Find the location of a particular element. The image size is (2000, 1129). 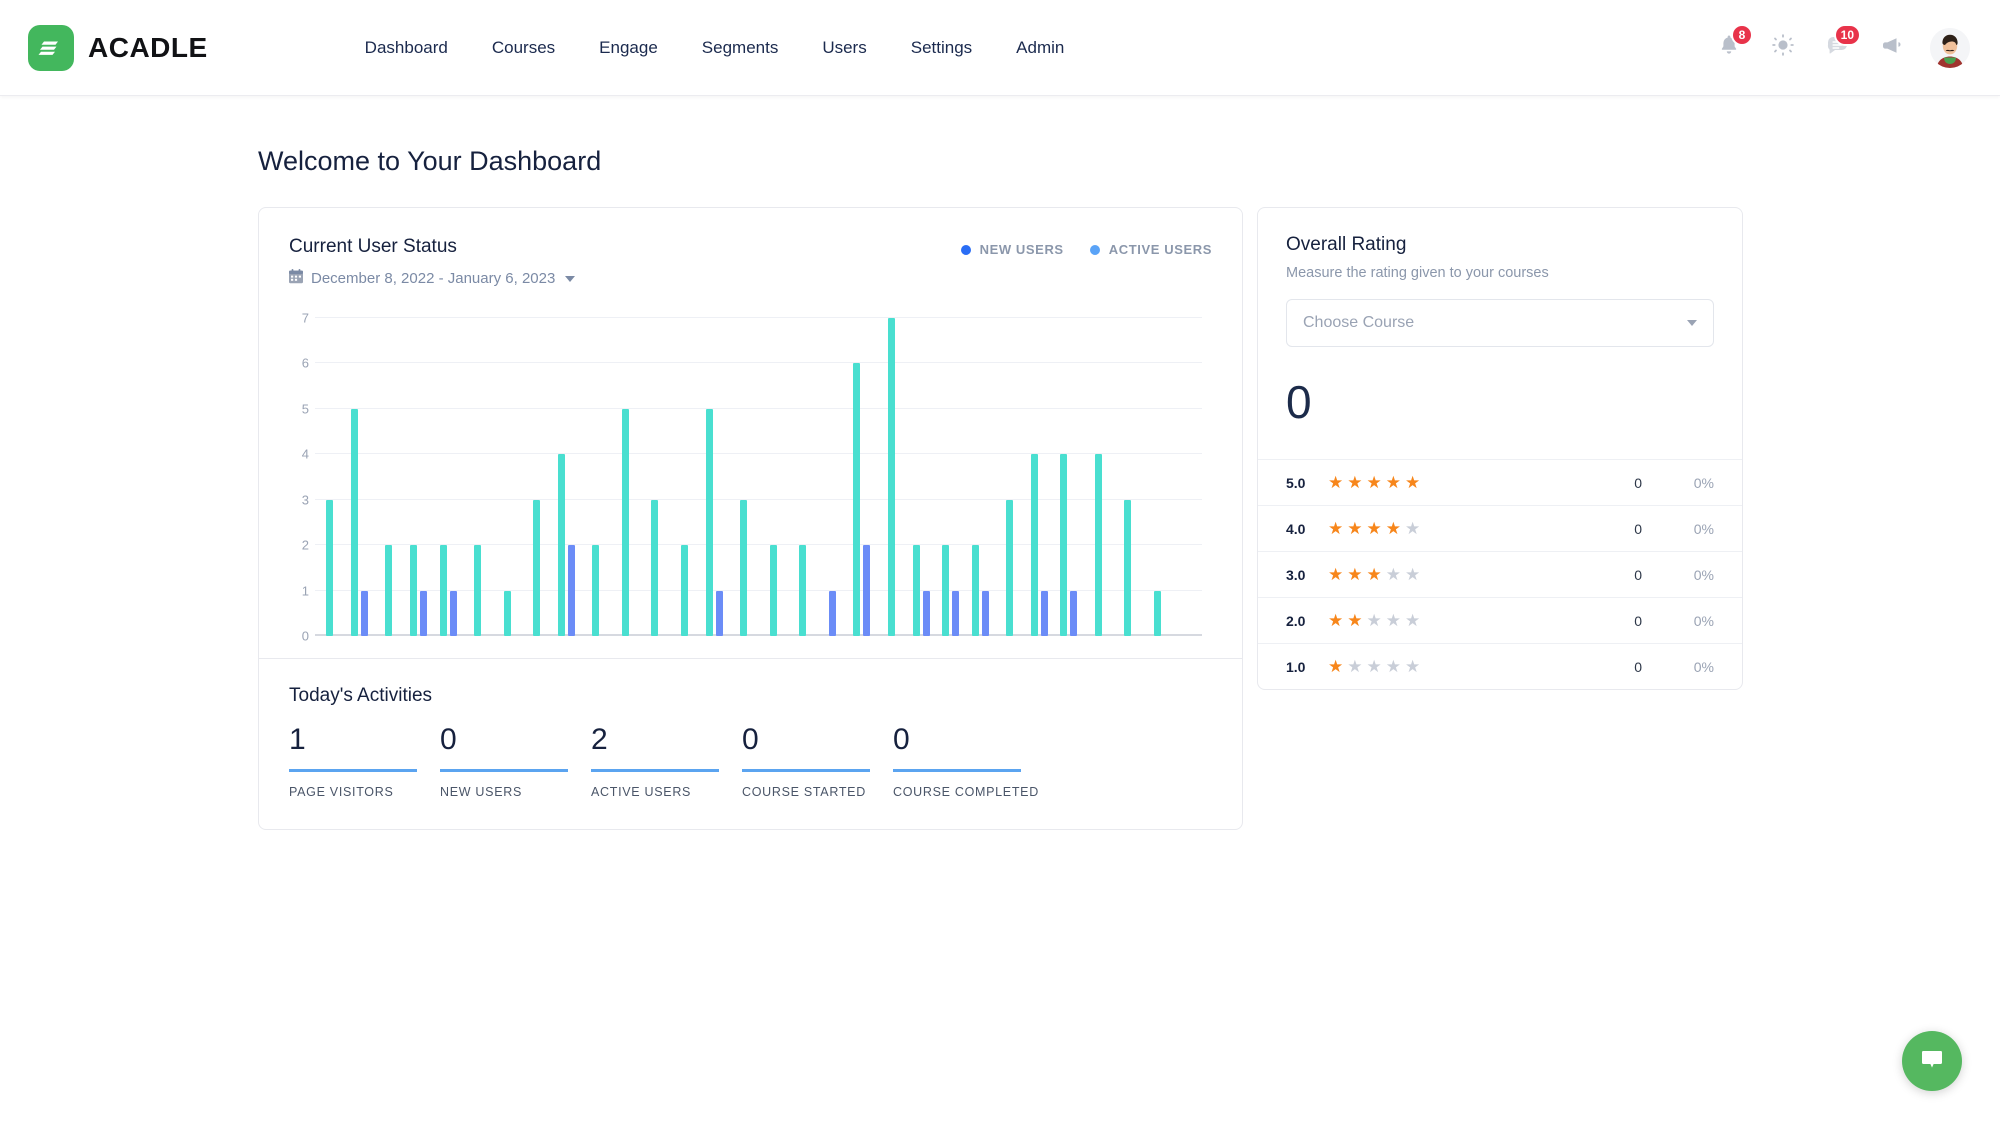

nav-item-dashboard: Dashboard is located at coordinates (406, 48).